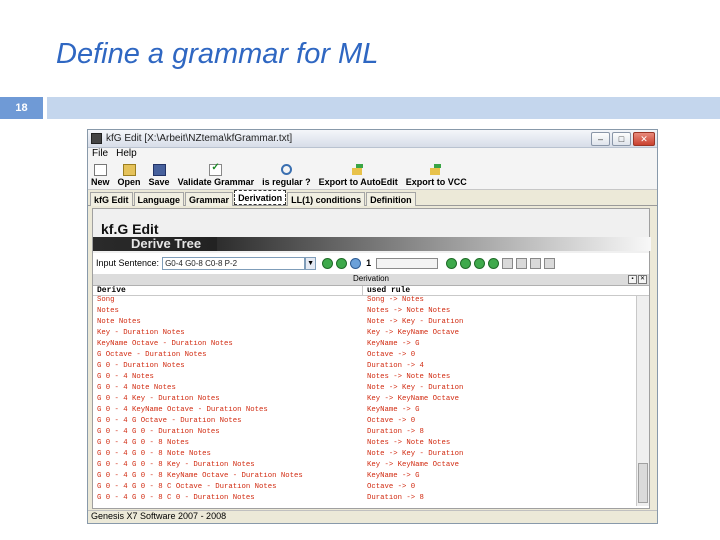 Image resolution: width=720 pixels, height=540 pixels. I want to click on validate-grammar-button: Validate Grammar, so click(216, 174).